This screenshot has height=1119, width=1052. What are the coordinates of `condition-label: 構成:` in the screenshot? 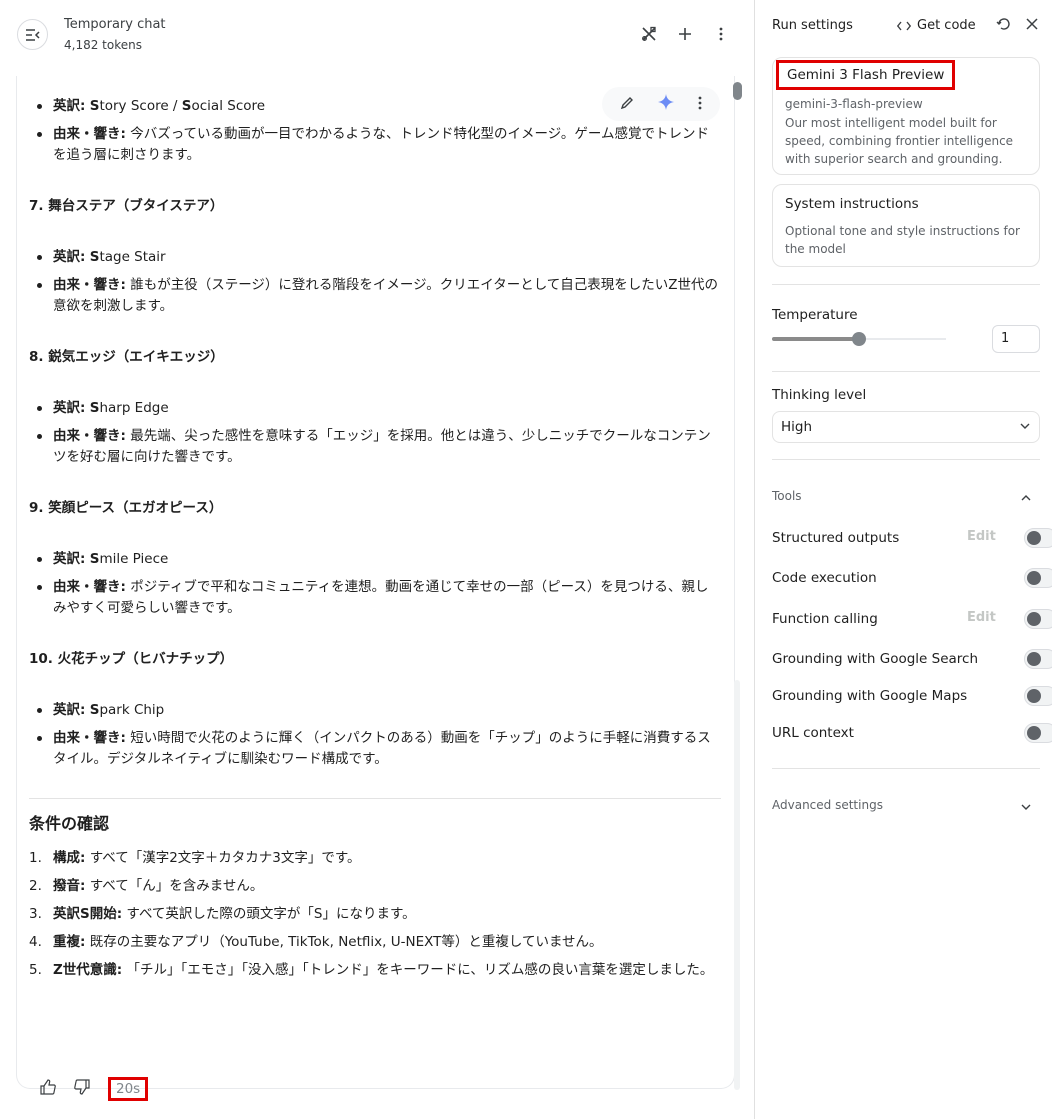 It's located at (69, 858).